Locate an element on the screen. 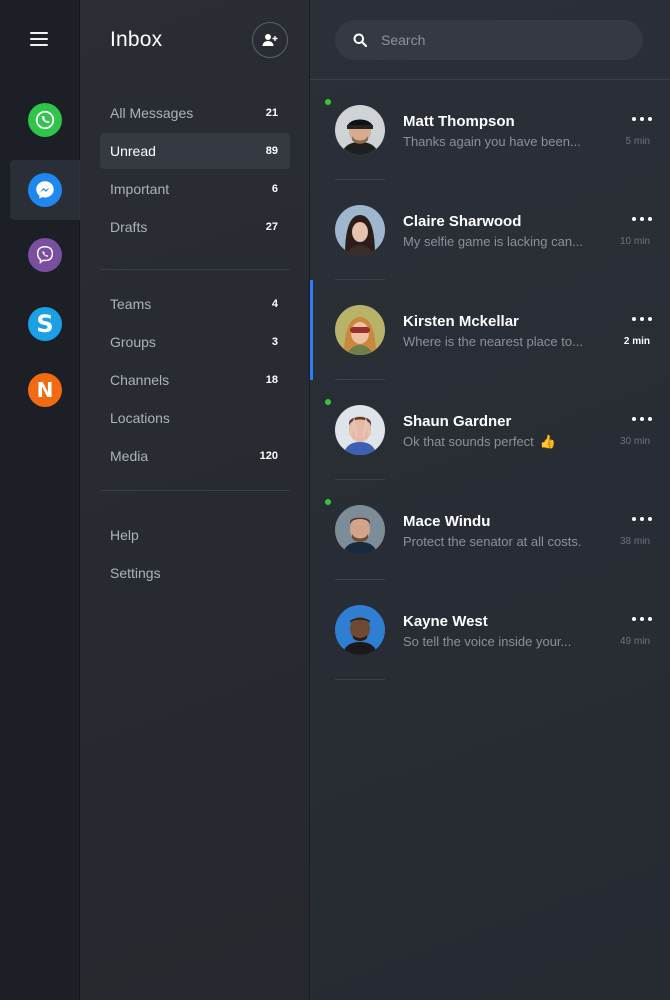 This screenshot has width=670, height=1000. row-separator is located at coordinates (360, 679).